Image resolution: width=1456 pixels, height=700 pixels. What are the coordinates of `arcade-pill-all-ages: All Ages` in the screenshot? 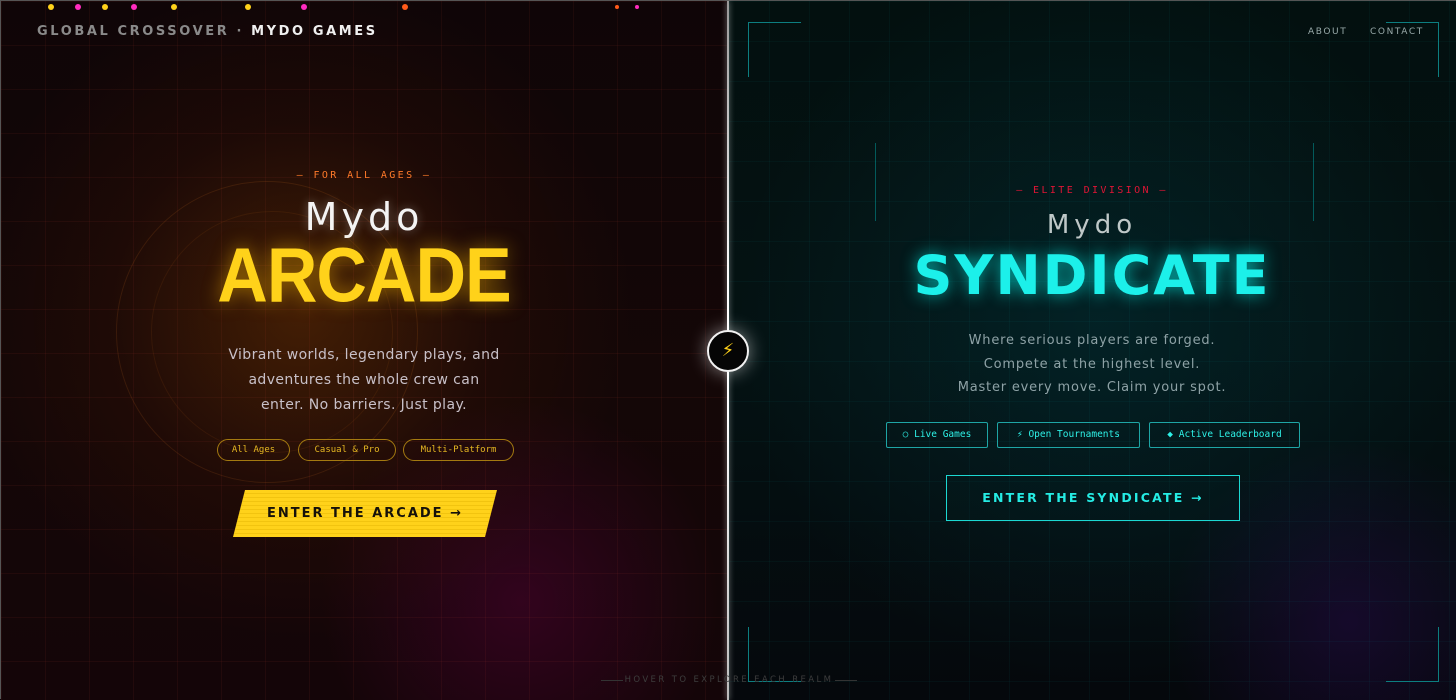 It's located at (253, 450).